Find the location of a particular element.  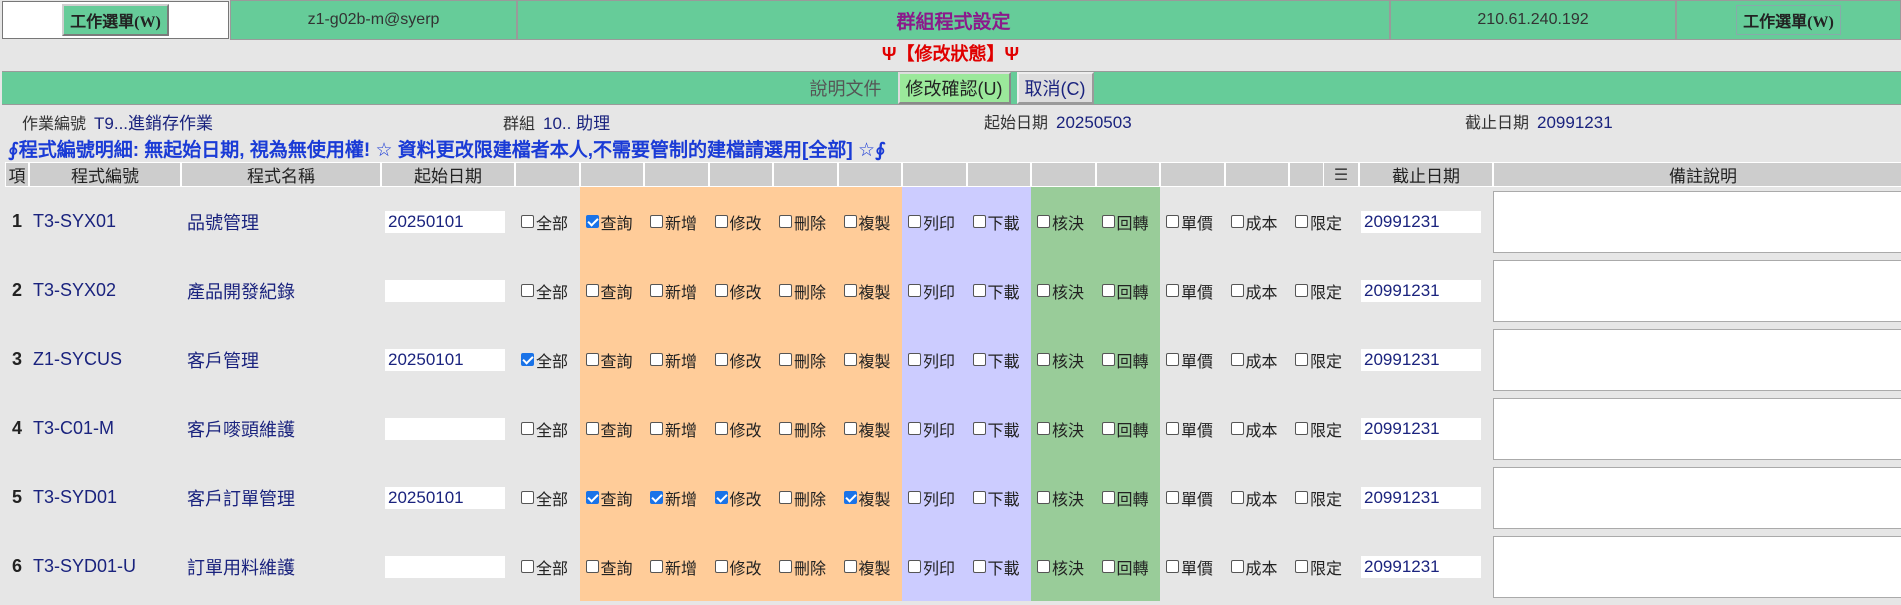

work-menu-button-left: 工作選單(W) is located at coordinates (115, 20).